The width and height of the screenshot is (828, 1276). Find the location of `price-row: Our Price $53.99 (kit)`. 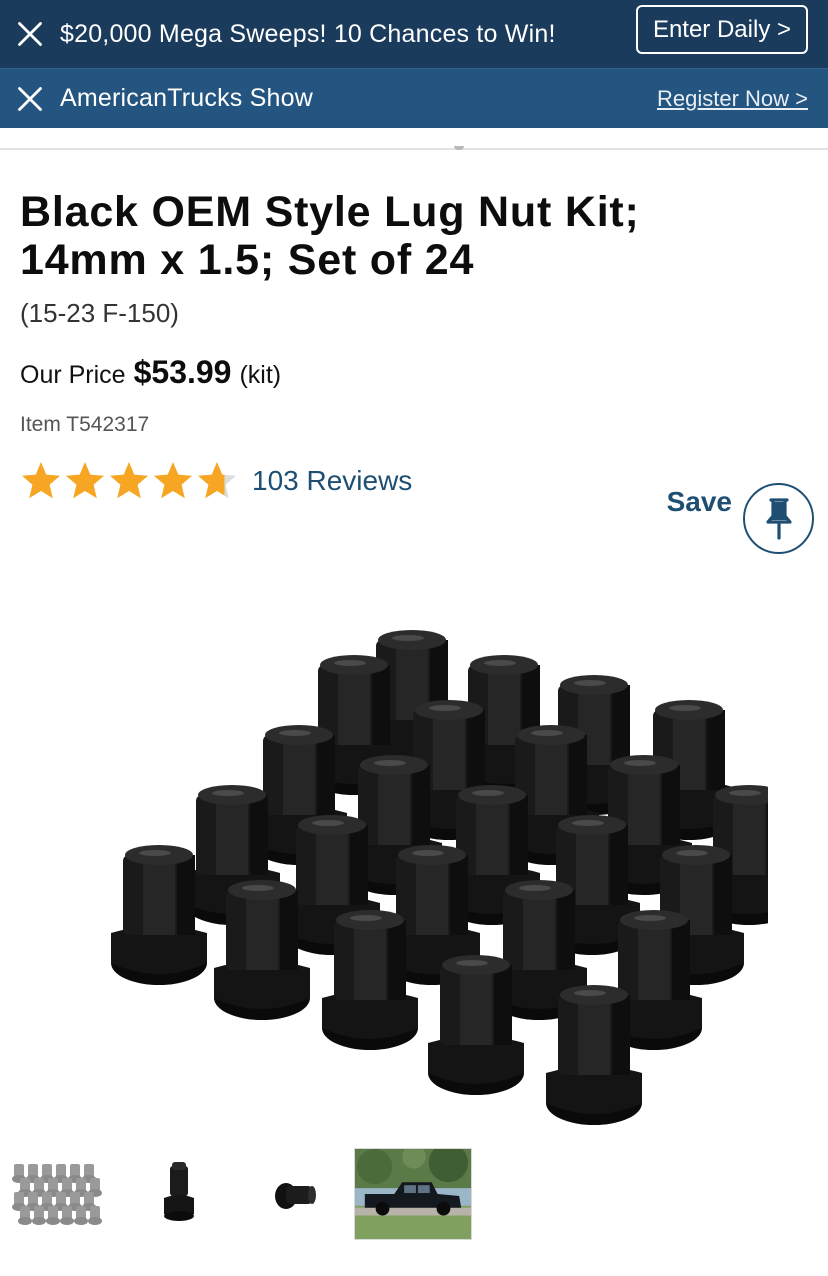

price-row: Our Price $53.99 (kit) is located at coordinates (150, 372).